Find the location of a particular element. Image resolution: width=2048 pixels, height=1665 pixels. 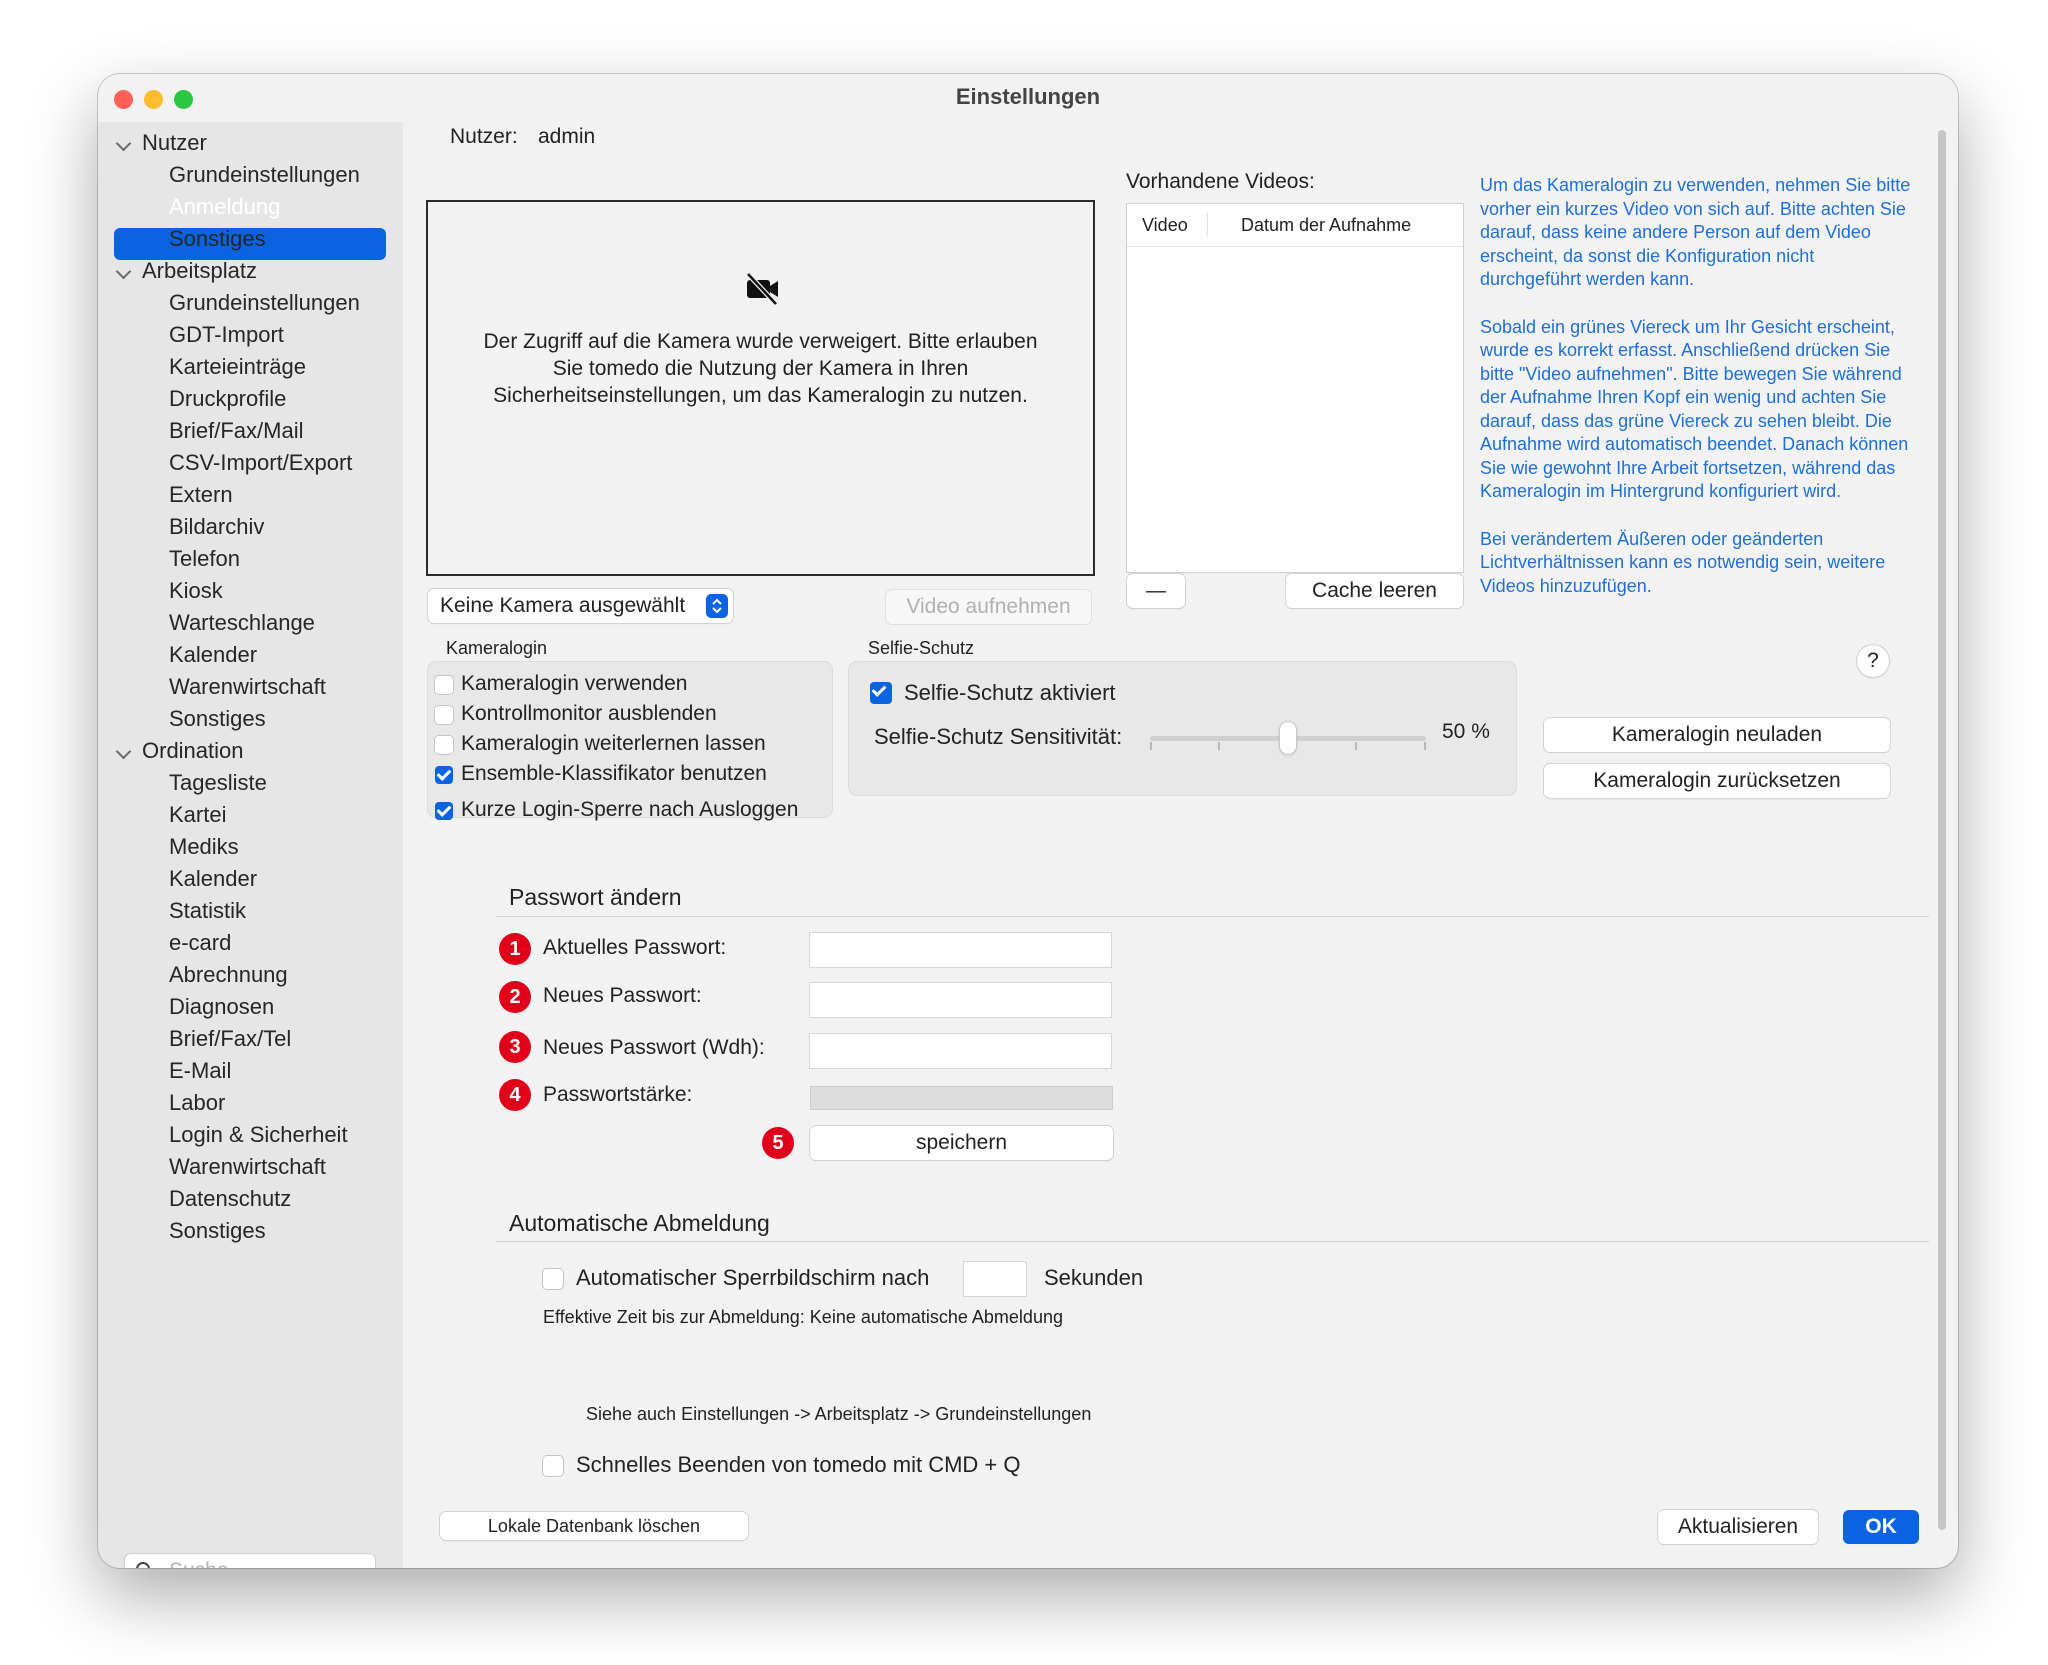

sidebar-item-mediks: Mediks is located at coordinates (204, 847).